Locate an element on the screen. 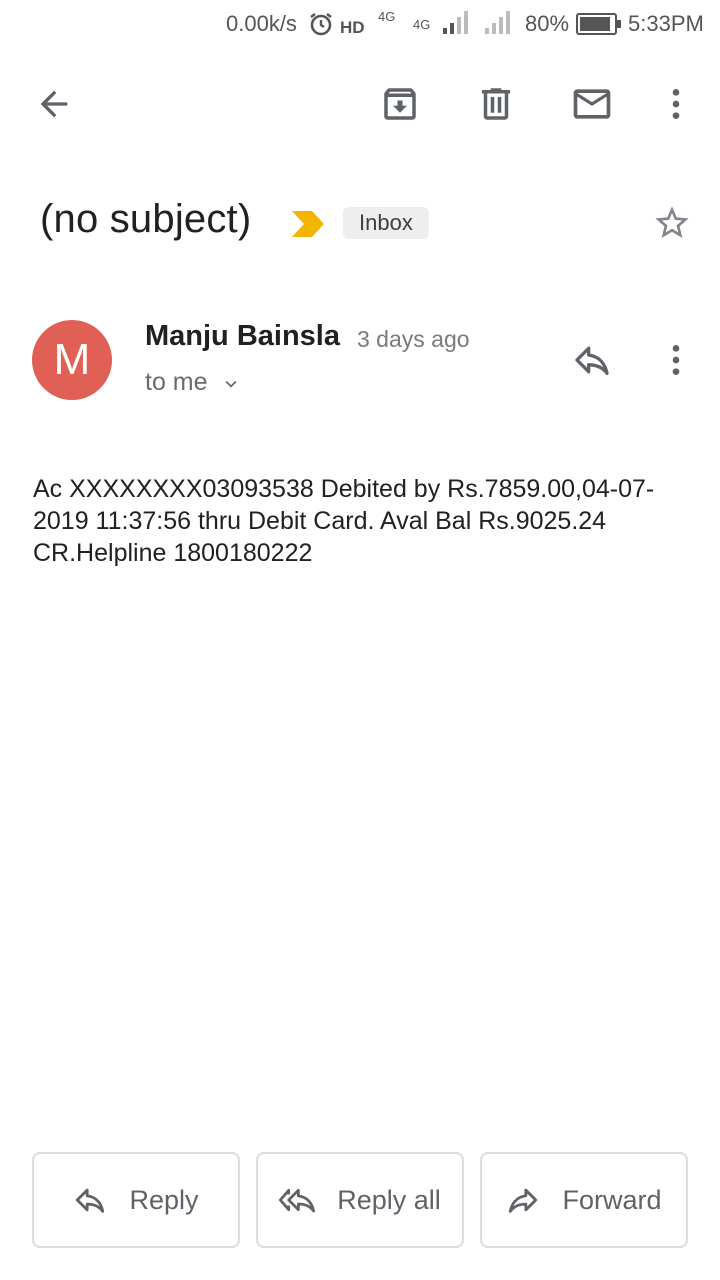  importance-marker-icon is located at coordinates (308, 226).